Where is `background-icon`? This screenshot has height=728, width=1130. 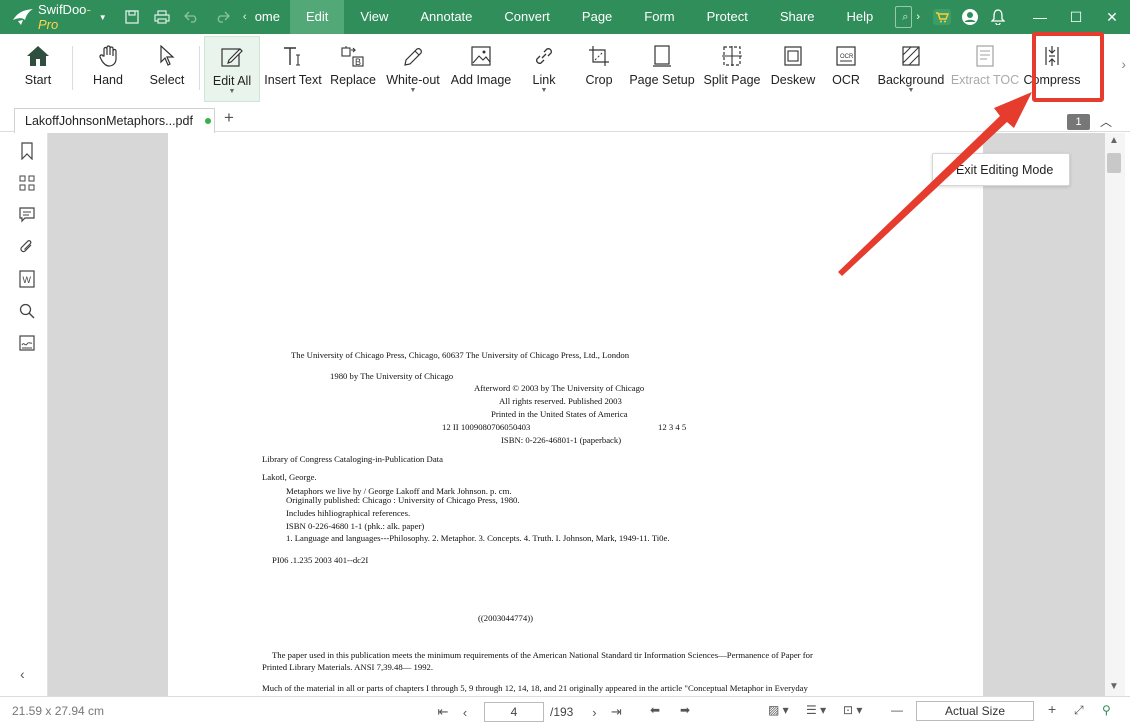 background-icon is located at coordinates (911, 56).